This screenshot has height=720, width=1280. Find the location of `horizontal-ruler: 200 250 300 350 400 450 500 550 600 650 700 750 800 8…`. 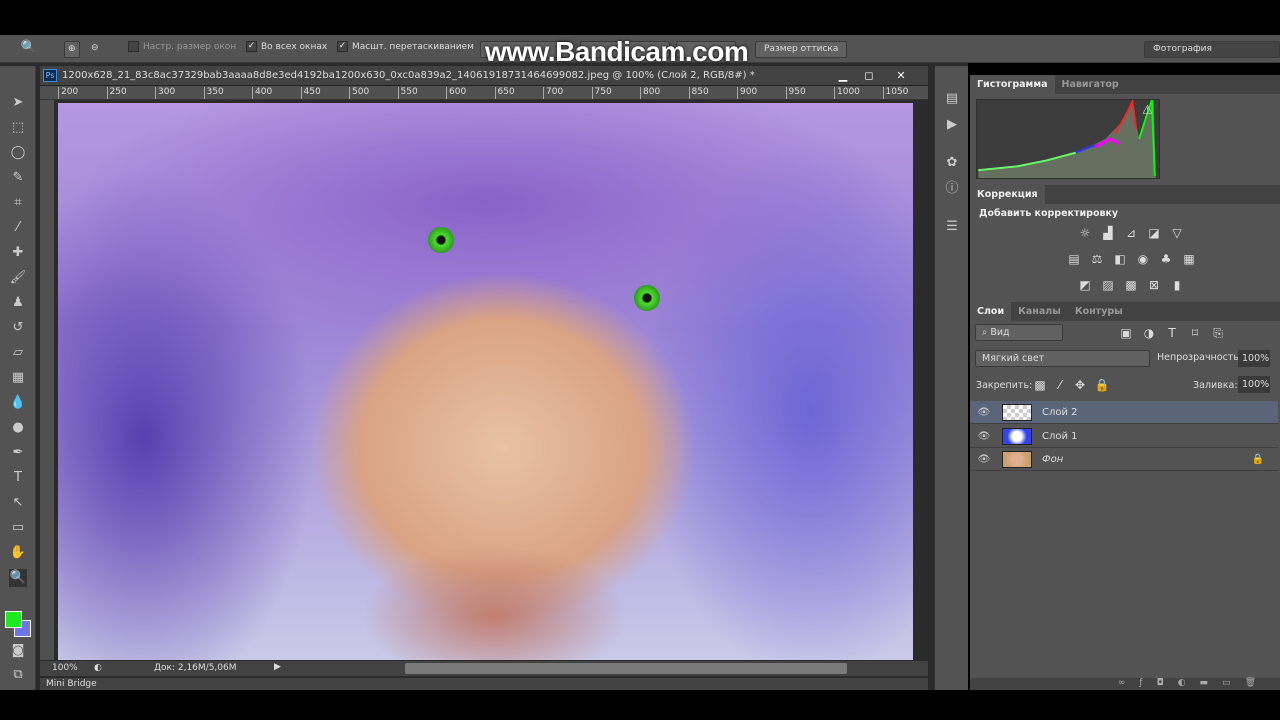

horizontal-ruler: 200 250 300 350 400 450 500 550 600 650 700 750 800 8… is located at coordinates (484, 93).